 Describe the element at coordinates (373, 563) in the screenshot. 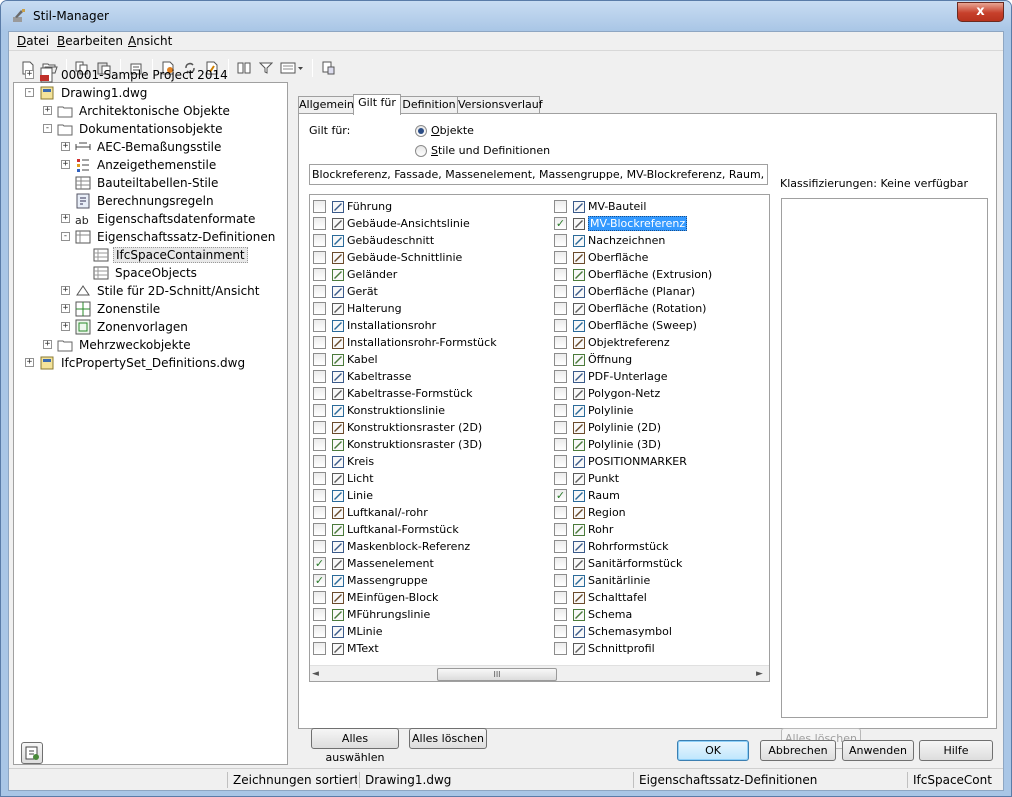

I see `left-object-item: ✓ Massenelement` at that location.